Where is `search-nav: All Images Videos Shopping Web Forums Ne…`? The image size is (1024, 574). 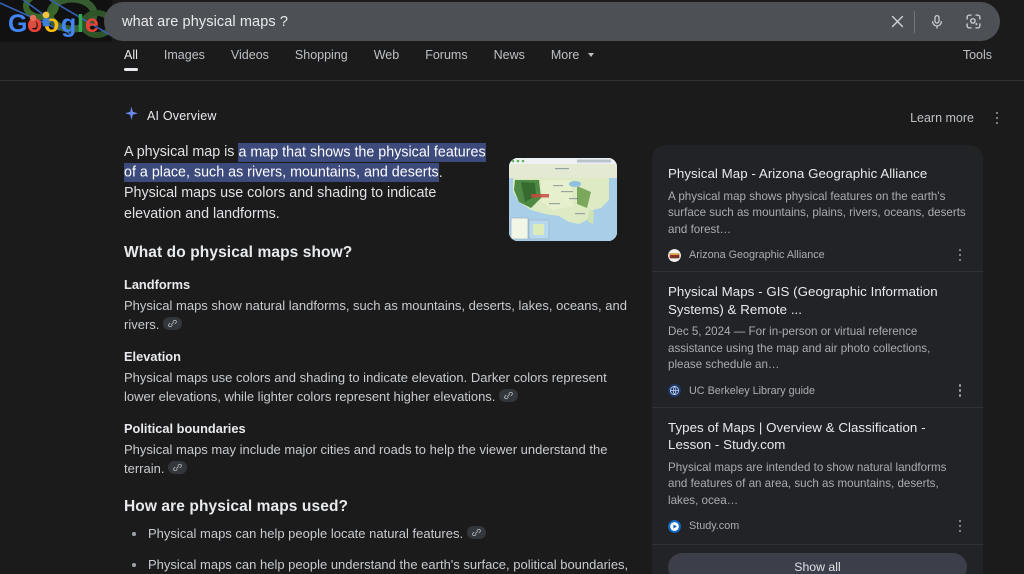 search-nav: All Images Videos Shopping Web Forums Ne… is located at coordinates (512, 64).